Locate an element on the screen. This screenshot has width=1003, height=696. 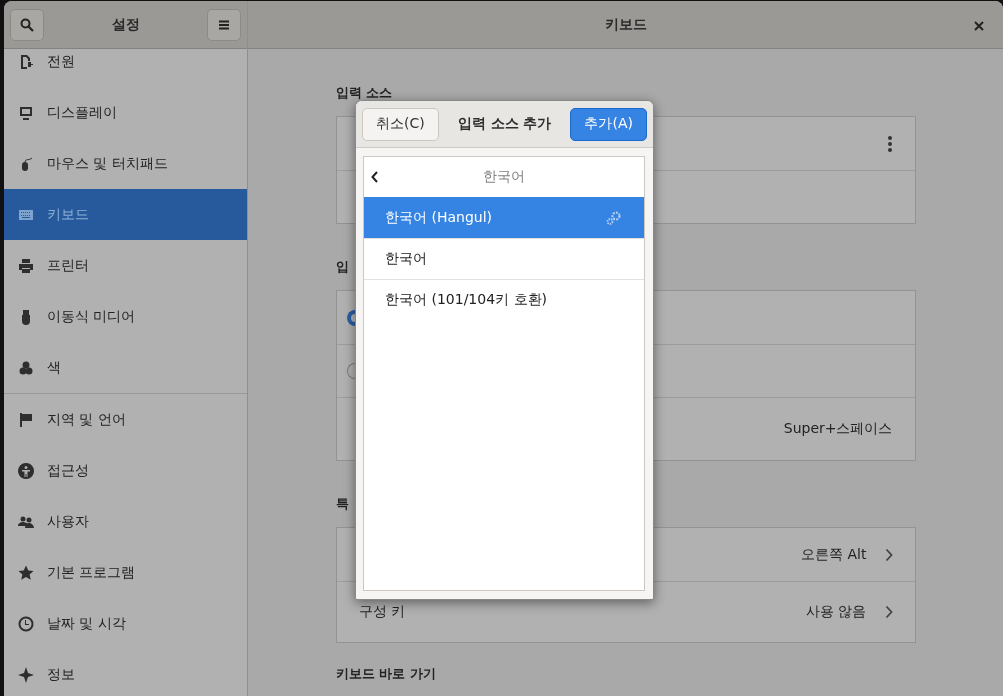
search-button is located at coordinates (27, 24).